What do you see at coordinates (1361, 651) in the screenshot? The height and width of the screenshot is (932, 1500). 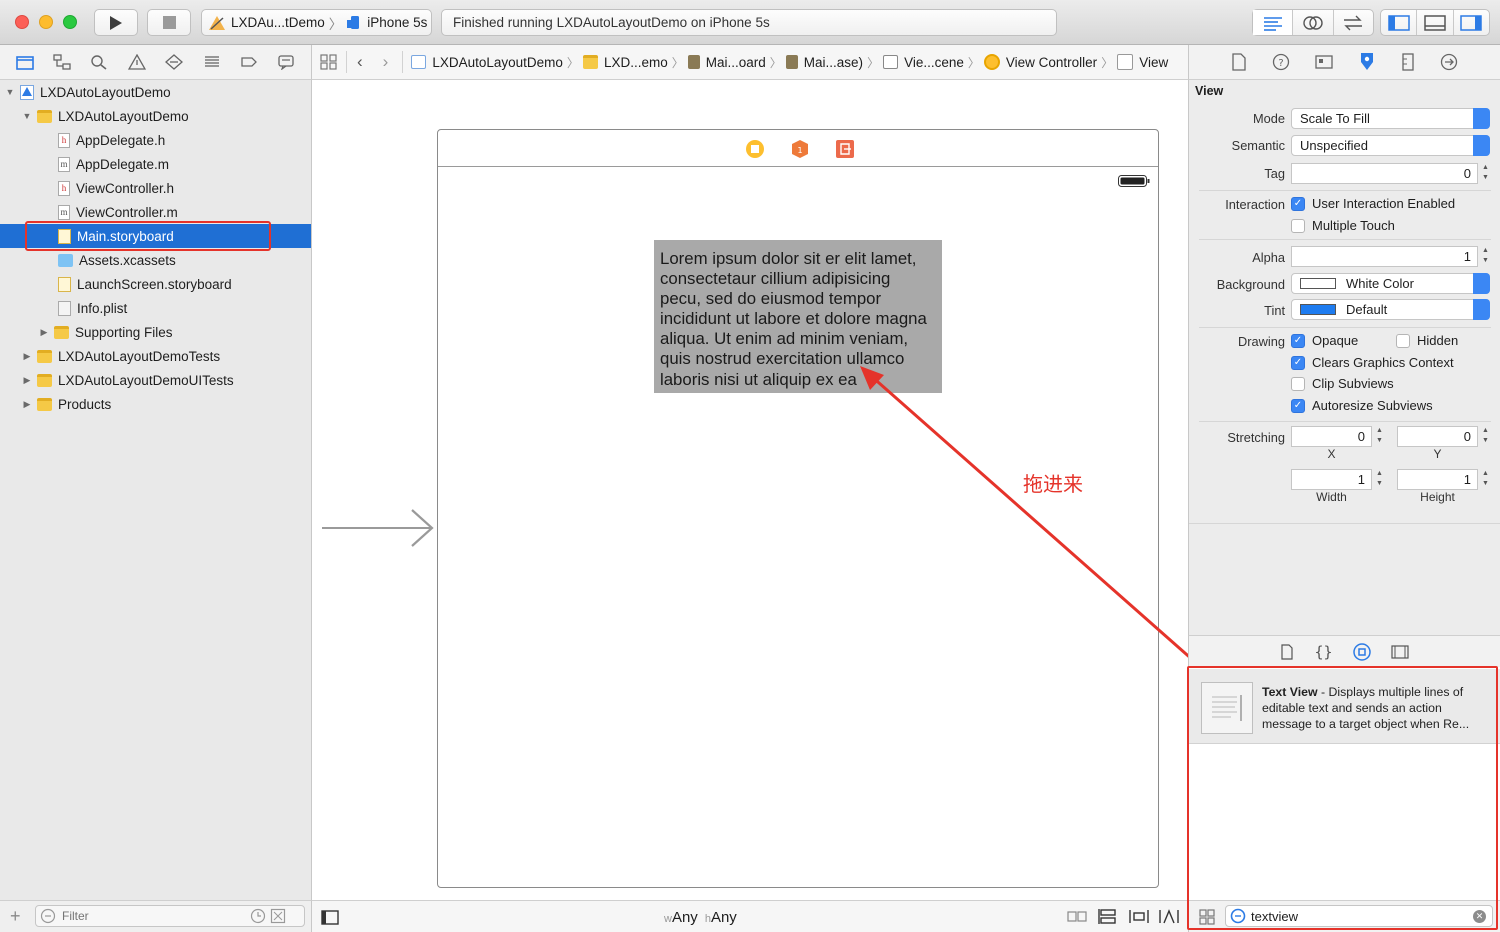 I see `object-library-icon` at bounding box center [1361, 651].